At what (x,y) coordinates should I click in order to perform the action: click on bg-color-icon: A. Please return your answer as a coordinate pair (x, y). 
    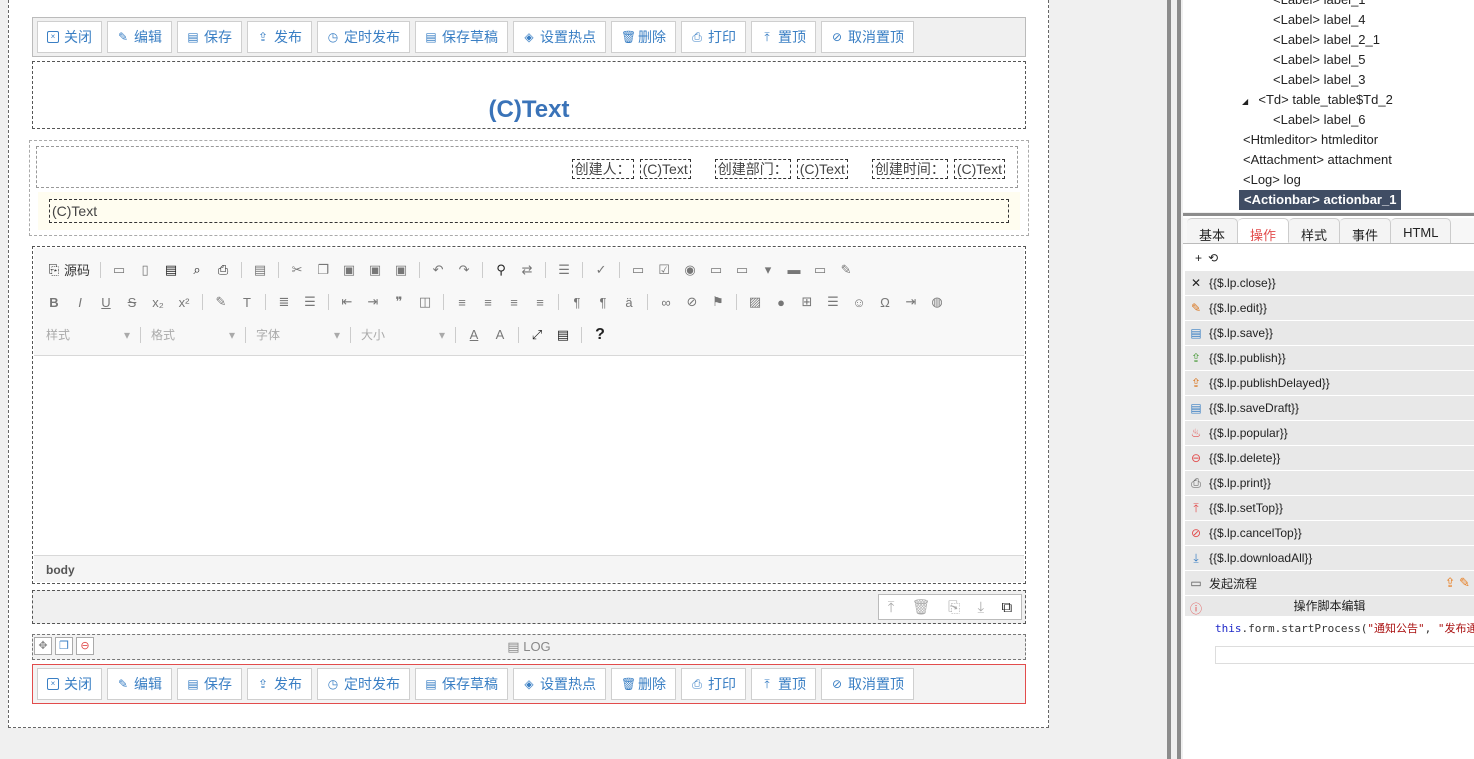
    Looking at the image, I should click on (500, 335).